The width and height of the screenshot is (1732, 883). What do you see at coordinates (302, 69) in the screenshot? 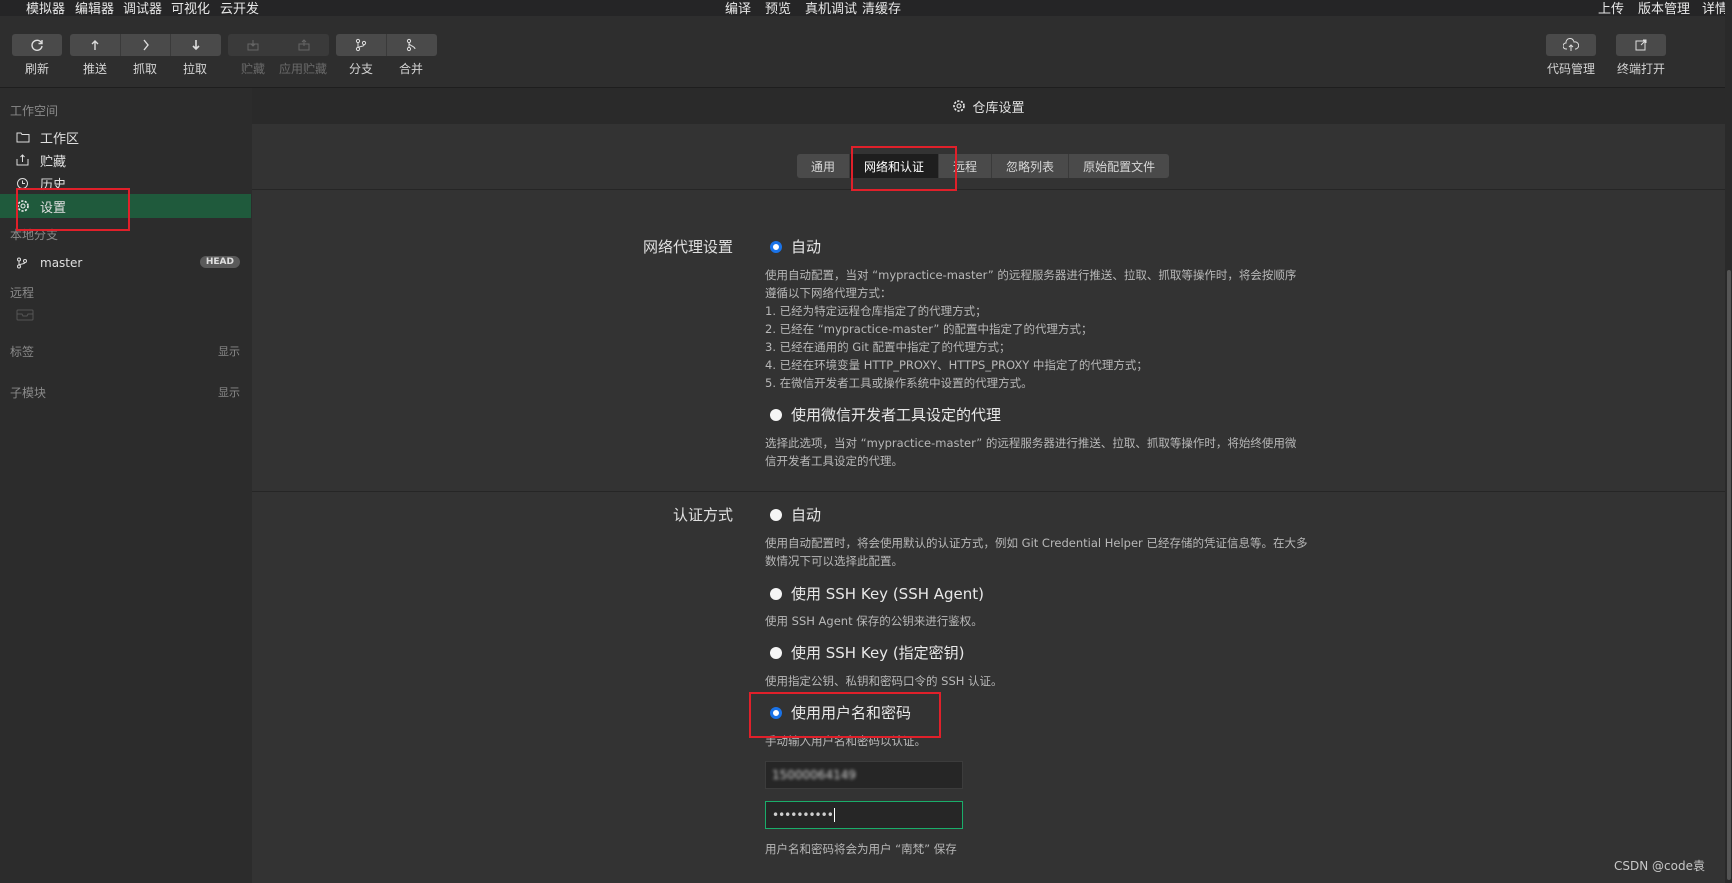
I see `apply-stash-label: 应用贮藏` at bounding box center [302, 69].